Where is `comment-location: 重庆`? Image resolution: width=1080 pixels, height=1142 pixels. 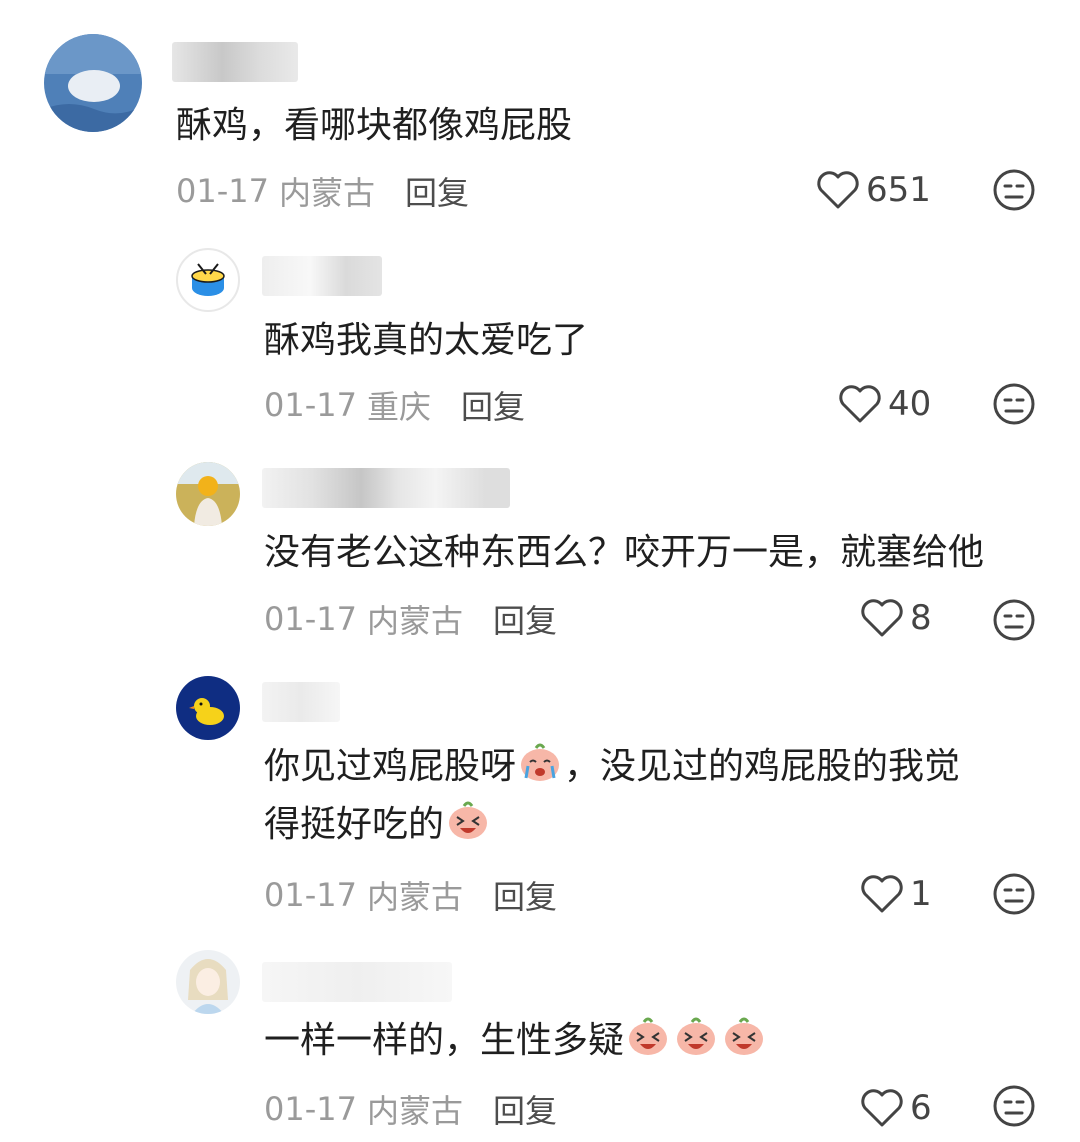
comment-location: 重庆 is located at coordinates (398, 407).